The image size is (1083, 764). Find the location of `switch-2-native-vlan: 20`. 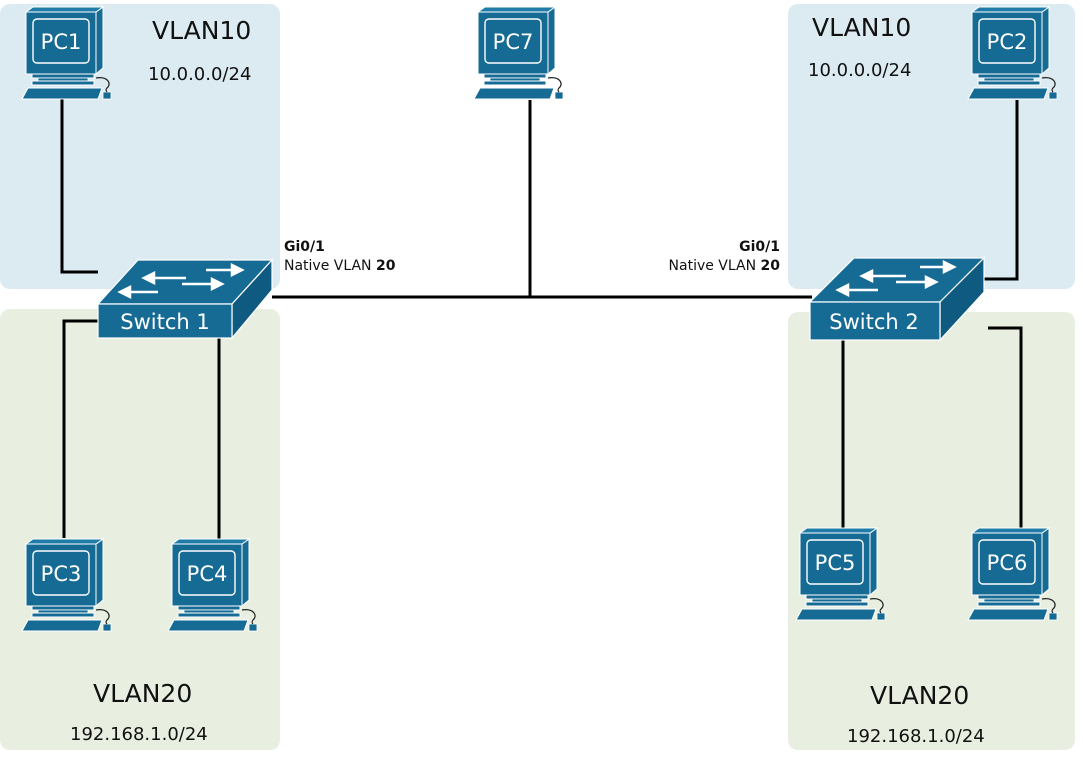

switch-2-native-vlan: 20 is located at coordinates (770, 266).